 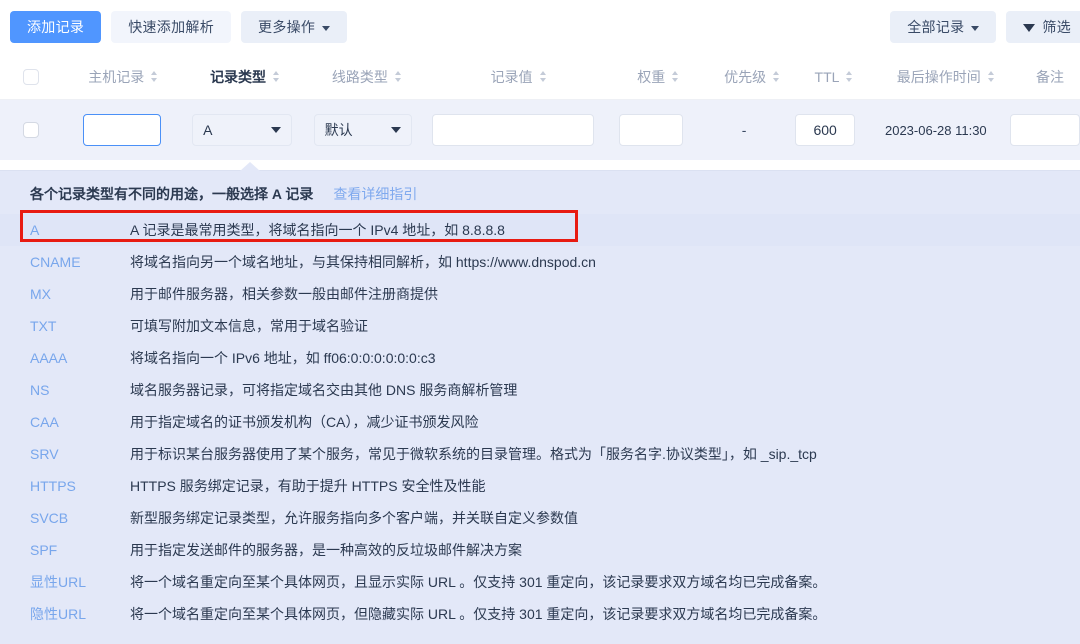 I want to click on record-type-code: MX, so click(x=40, y=294).